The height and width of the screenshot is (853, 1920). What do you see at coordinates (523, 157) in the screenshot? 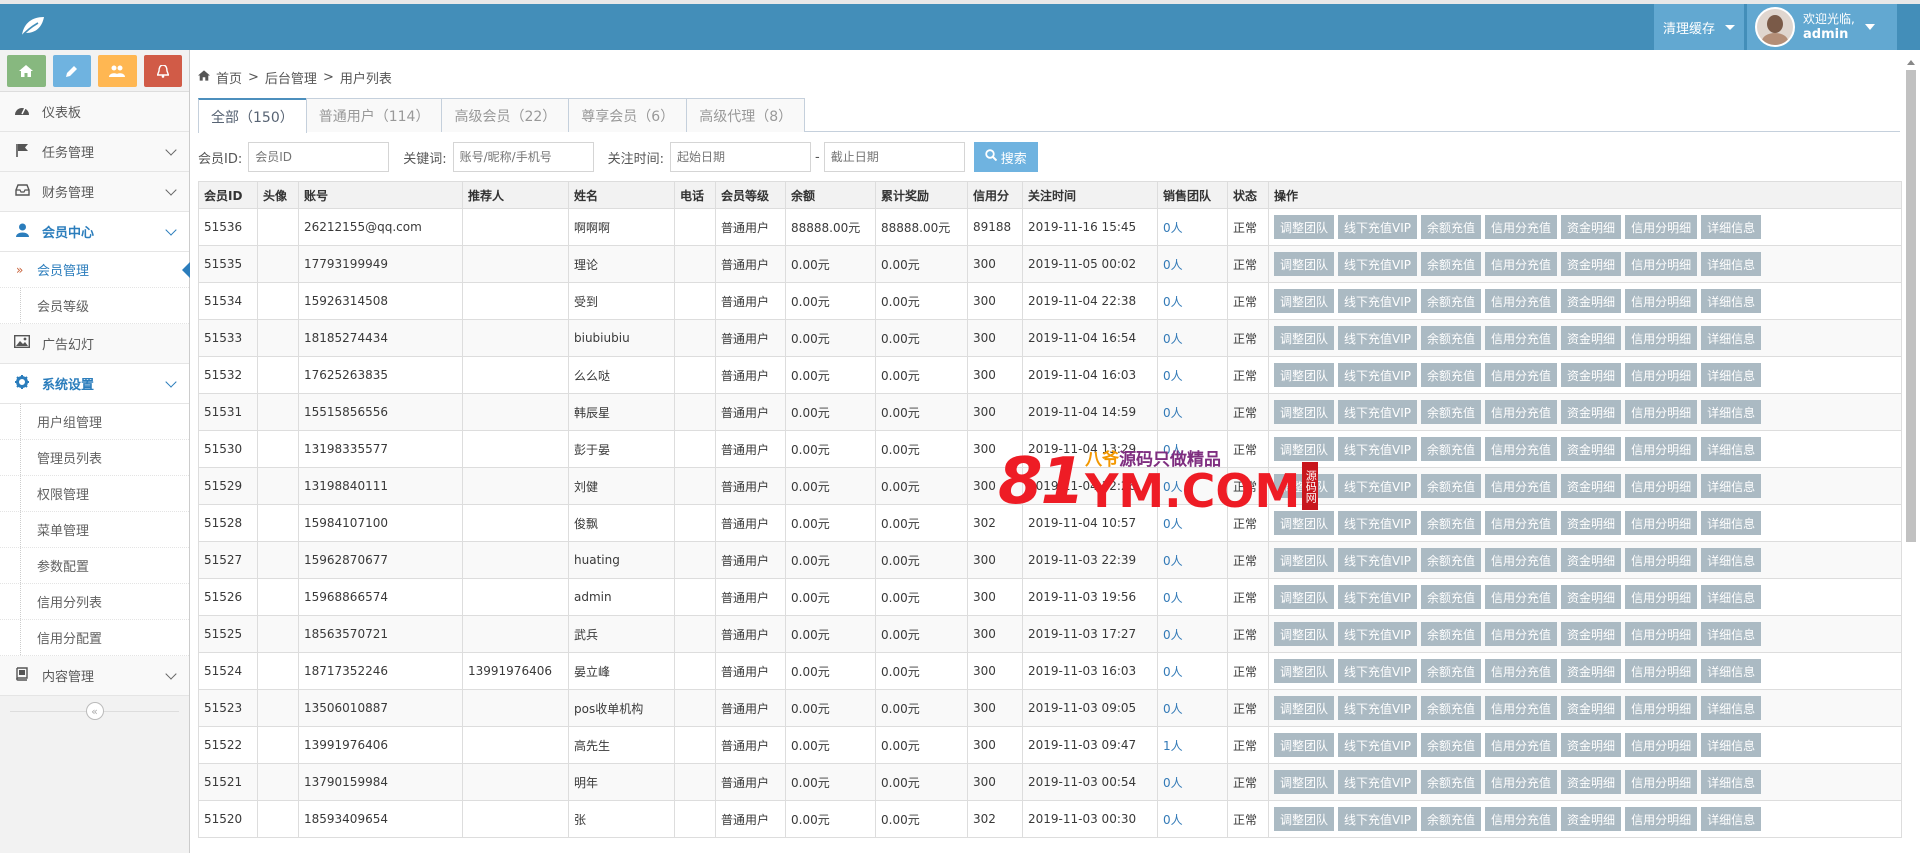
I see `keyword-input` at bounding box center [523, 157].